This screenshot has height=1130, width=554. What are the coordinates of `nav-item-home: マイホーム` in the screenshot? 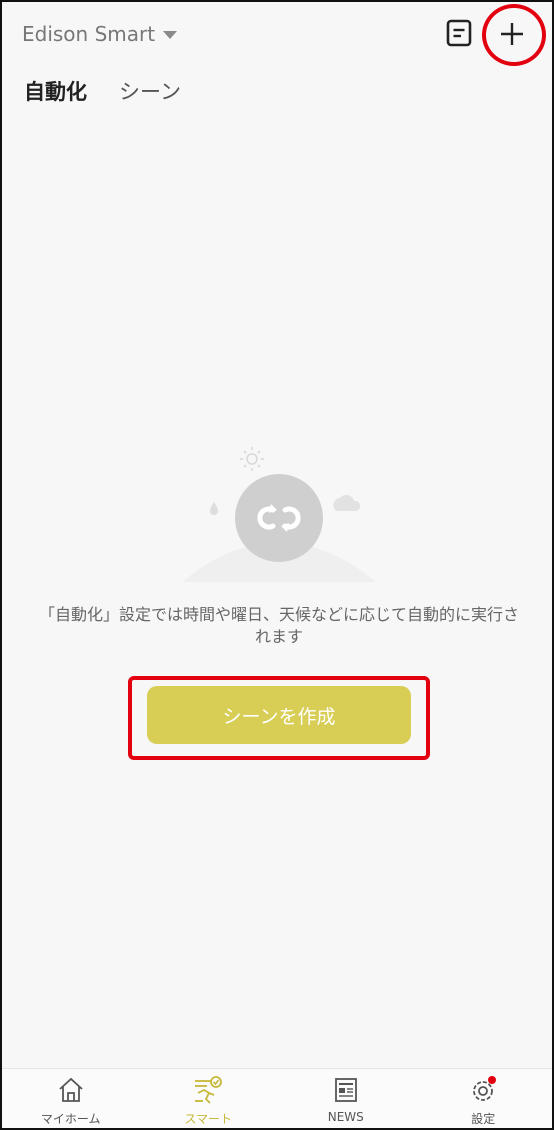 It's located at (71, 1098).